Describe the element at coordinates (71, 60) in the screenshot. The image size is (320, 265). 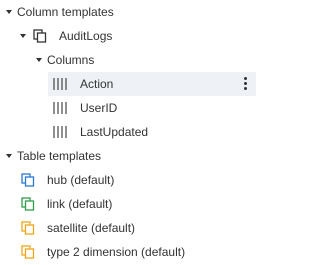
I see `node-label: Columns` at that location.